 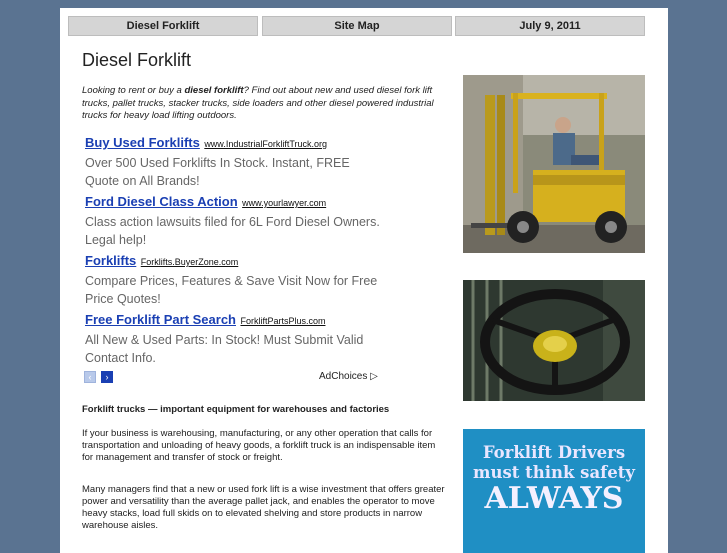 I want to click on steering-wheel-photo, so click(x=554, y=340).